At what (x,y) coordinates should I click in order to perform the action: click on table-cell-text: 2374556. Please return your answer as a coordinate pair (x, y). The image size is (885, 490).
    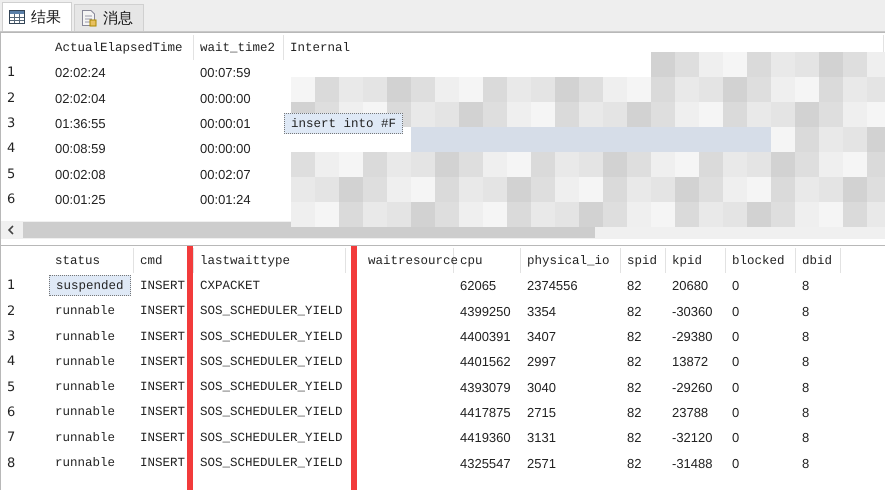
    Looking at the image, I should click on (552, 286).